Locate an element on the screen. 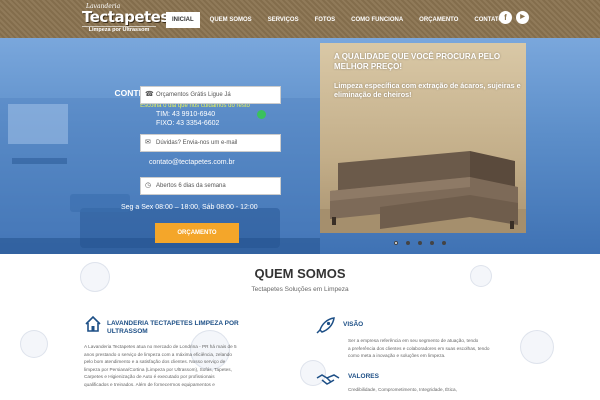 This screenshot has height=400, width=600. handshake-icon is located at coordinates (328, 379).